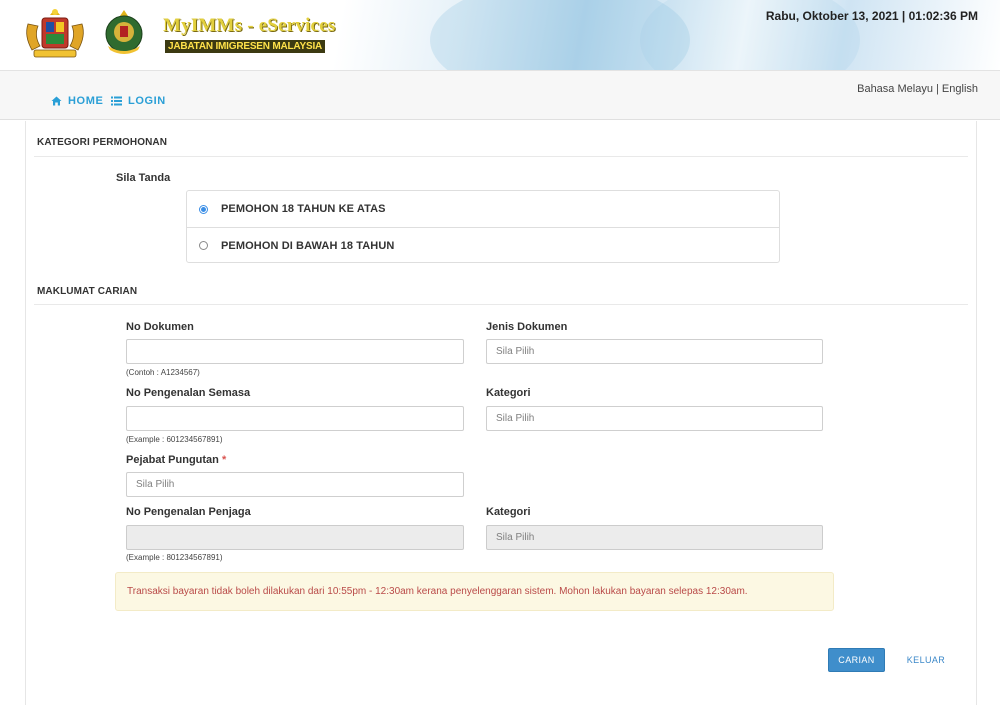 Image resolution: width=1000 pixels, height=705 pixels. What do you see at coordinates (147, 101) in the screenshot?
I see `nav-login-label: LOGIN` at bounding box center [147, 101].